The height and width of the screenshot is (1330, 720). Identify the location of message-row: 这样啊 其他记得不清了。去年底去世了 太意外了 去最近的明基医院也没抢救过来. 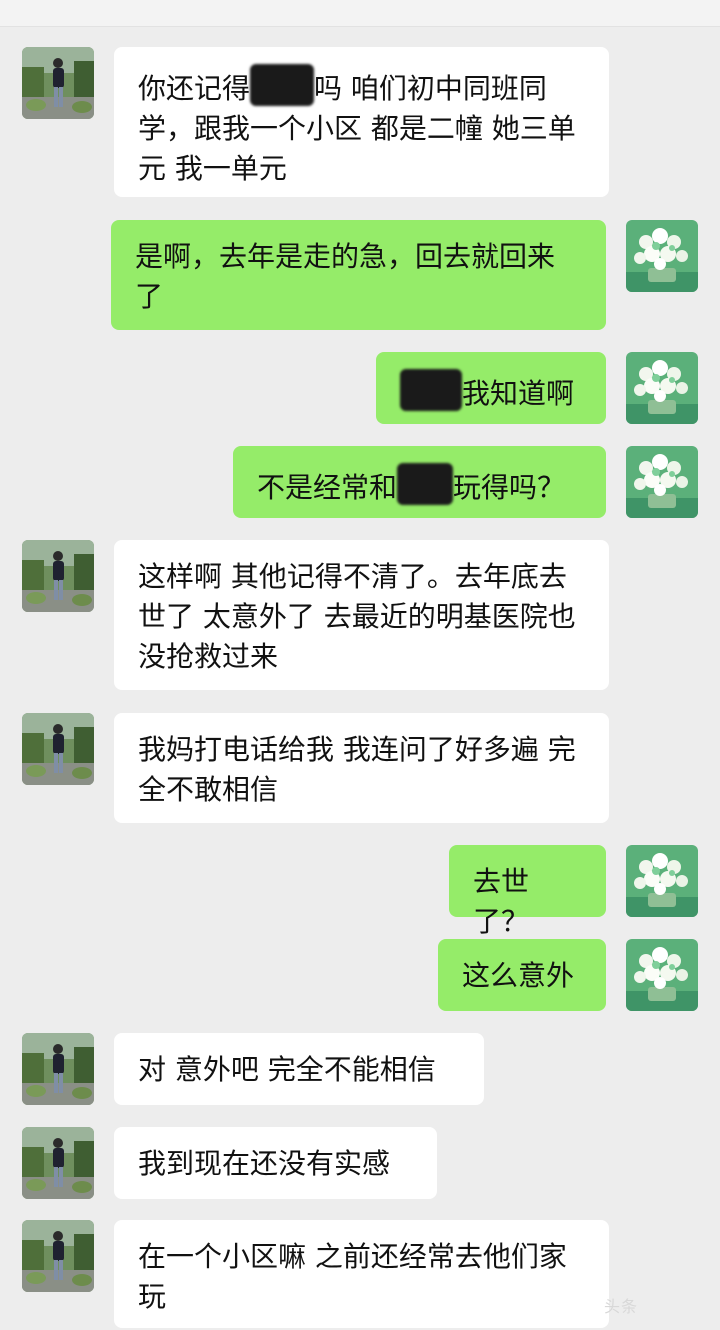
(360, 616).